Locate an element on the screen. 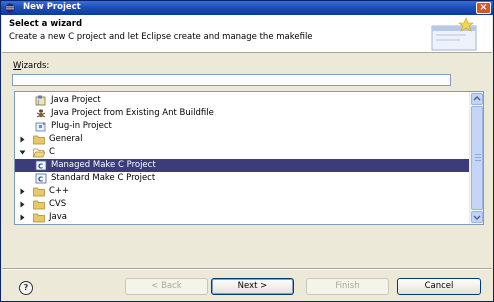 The height and width of the screenshot is (302, 494). next-button: Next > is located at coordinates (252, 286).